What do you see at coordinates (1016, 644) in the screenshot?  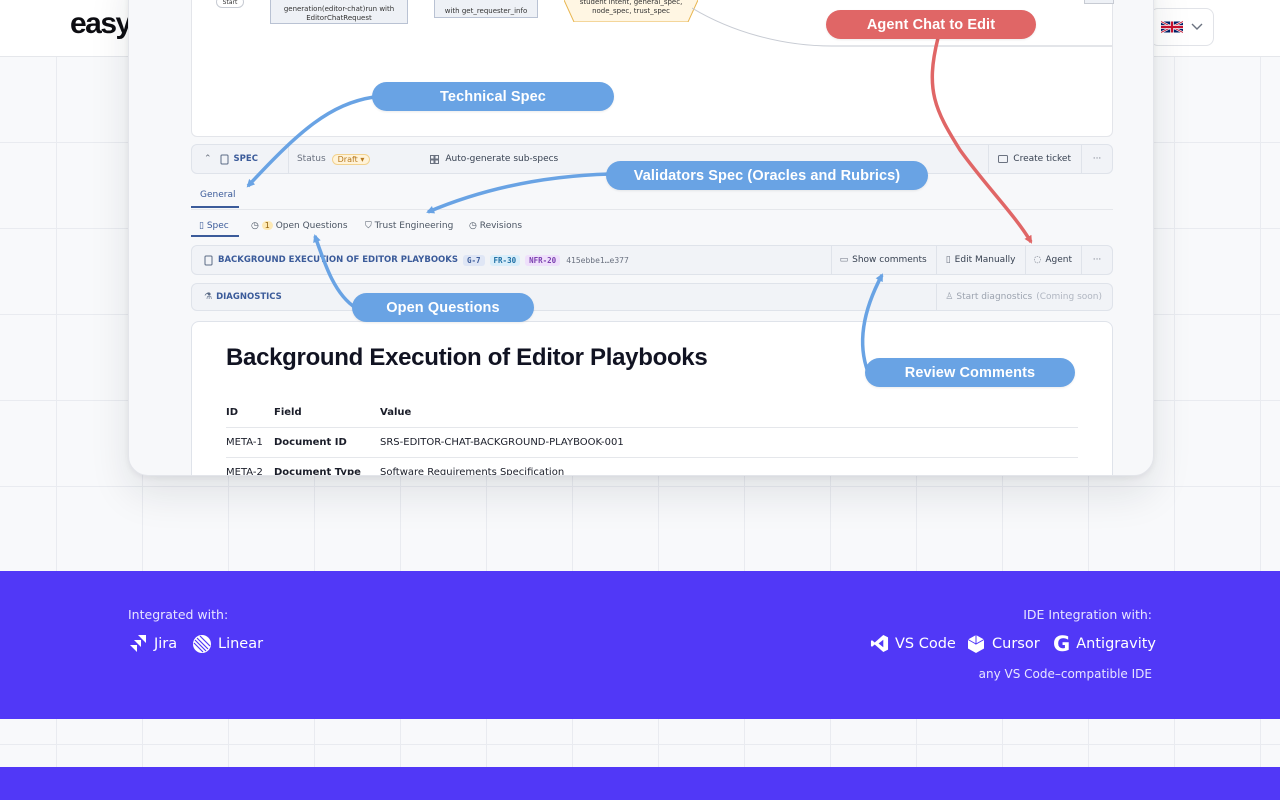 I see `cursor-label: Cursor` at bounding box center [1016, 644].